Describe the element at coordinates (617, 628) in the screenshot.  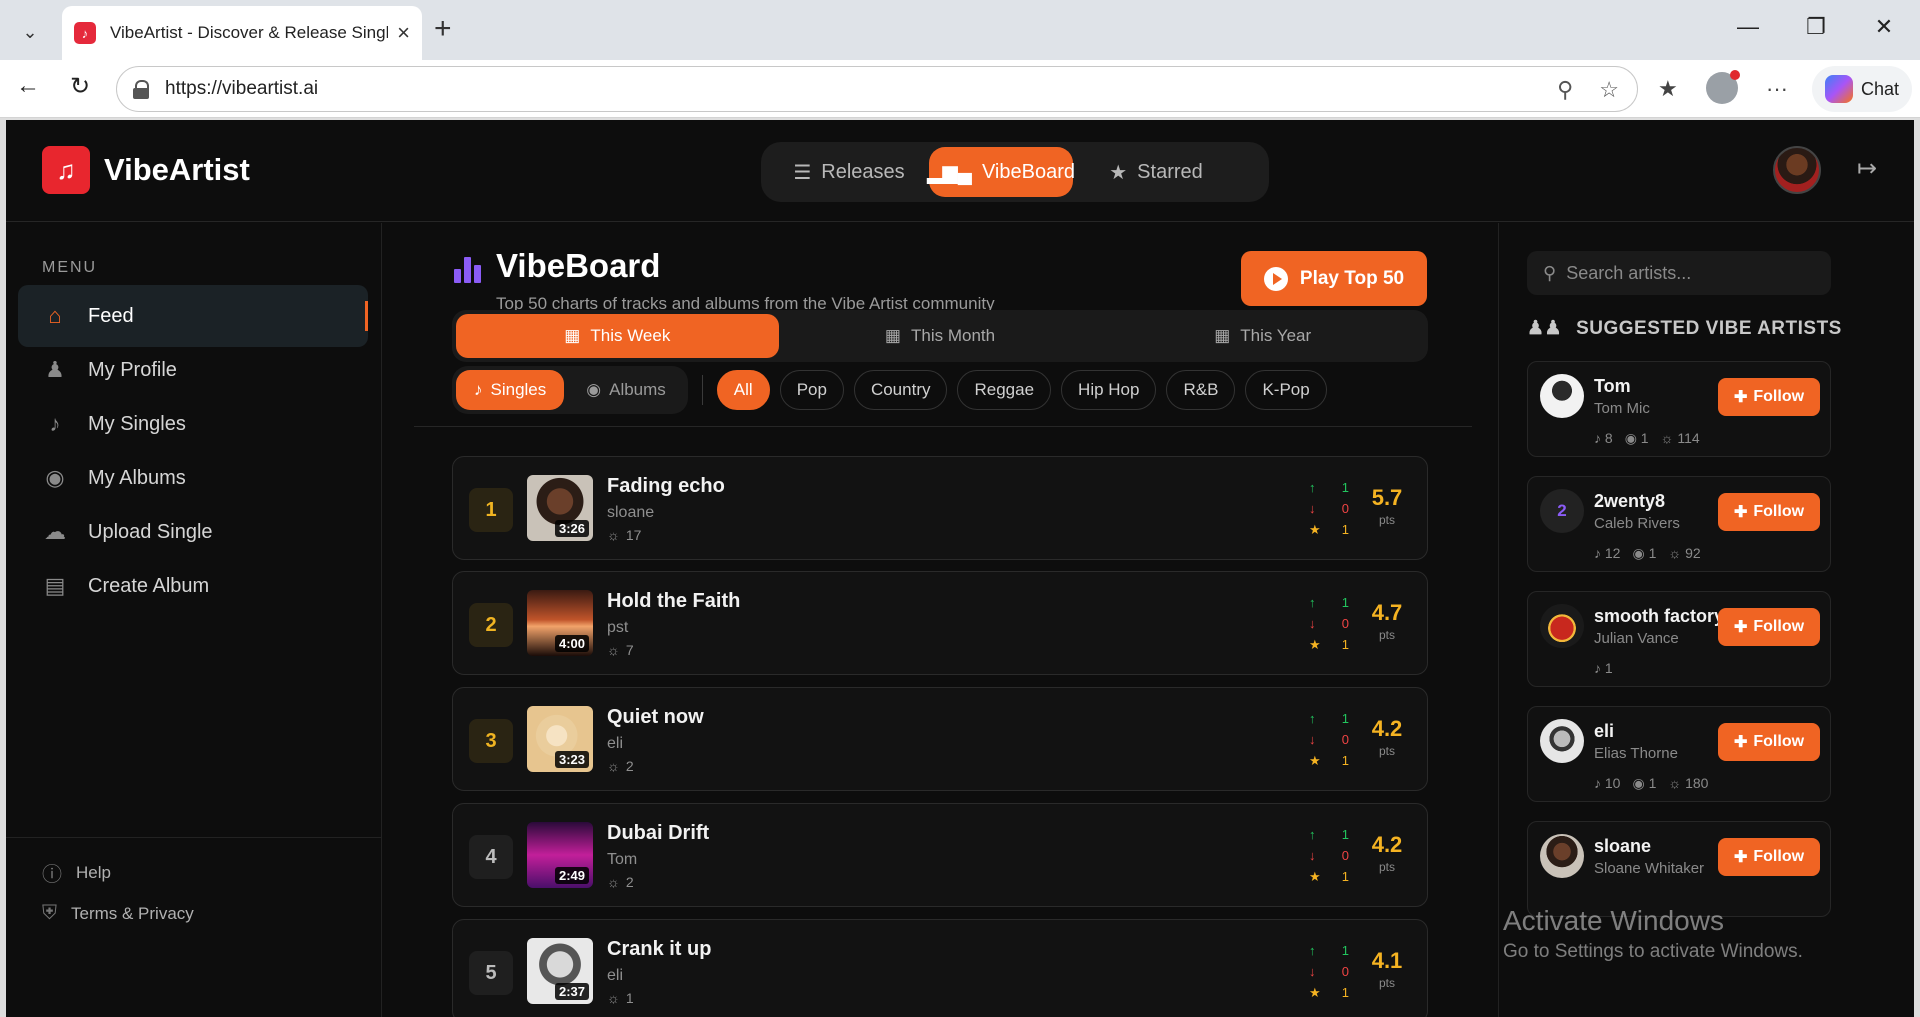
I see `track-artist: pst` at that location.